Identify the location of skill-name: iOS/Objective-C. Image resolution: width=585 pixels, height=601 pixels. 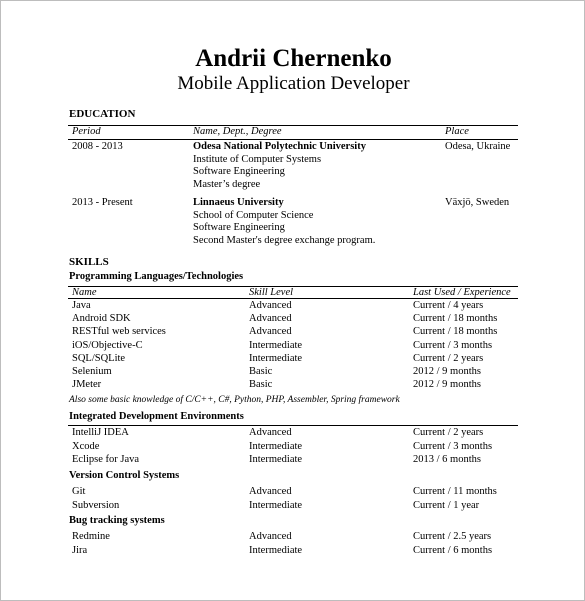
(107, 345).